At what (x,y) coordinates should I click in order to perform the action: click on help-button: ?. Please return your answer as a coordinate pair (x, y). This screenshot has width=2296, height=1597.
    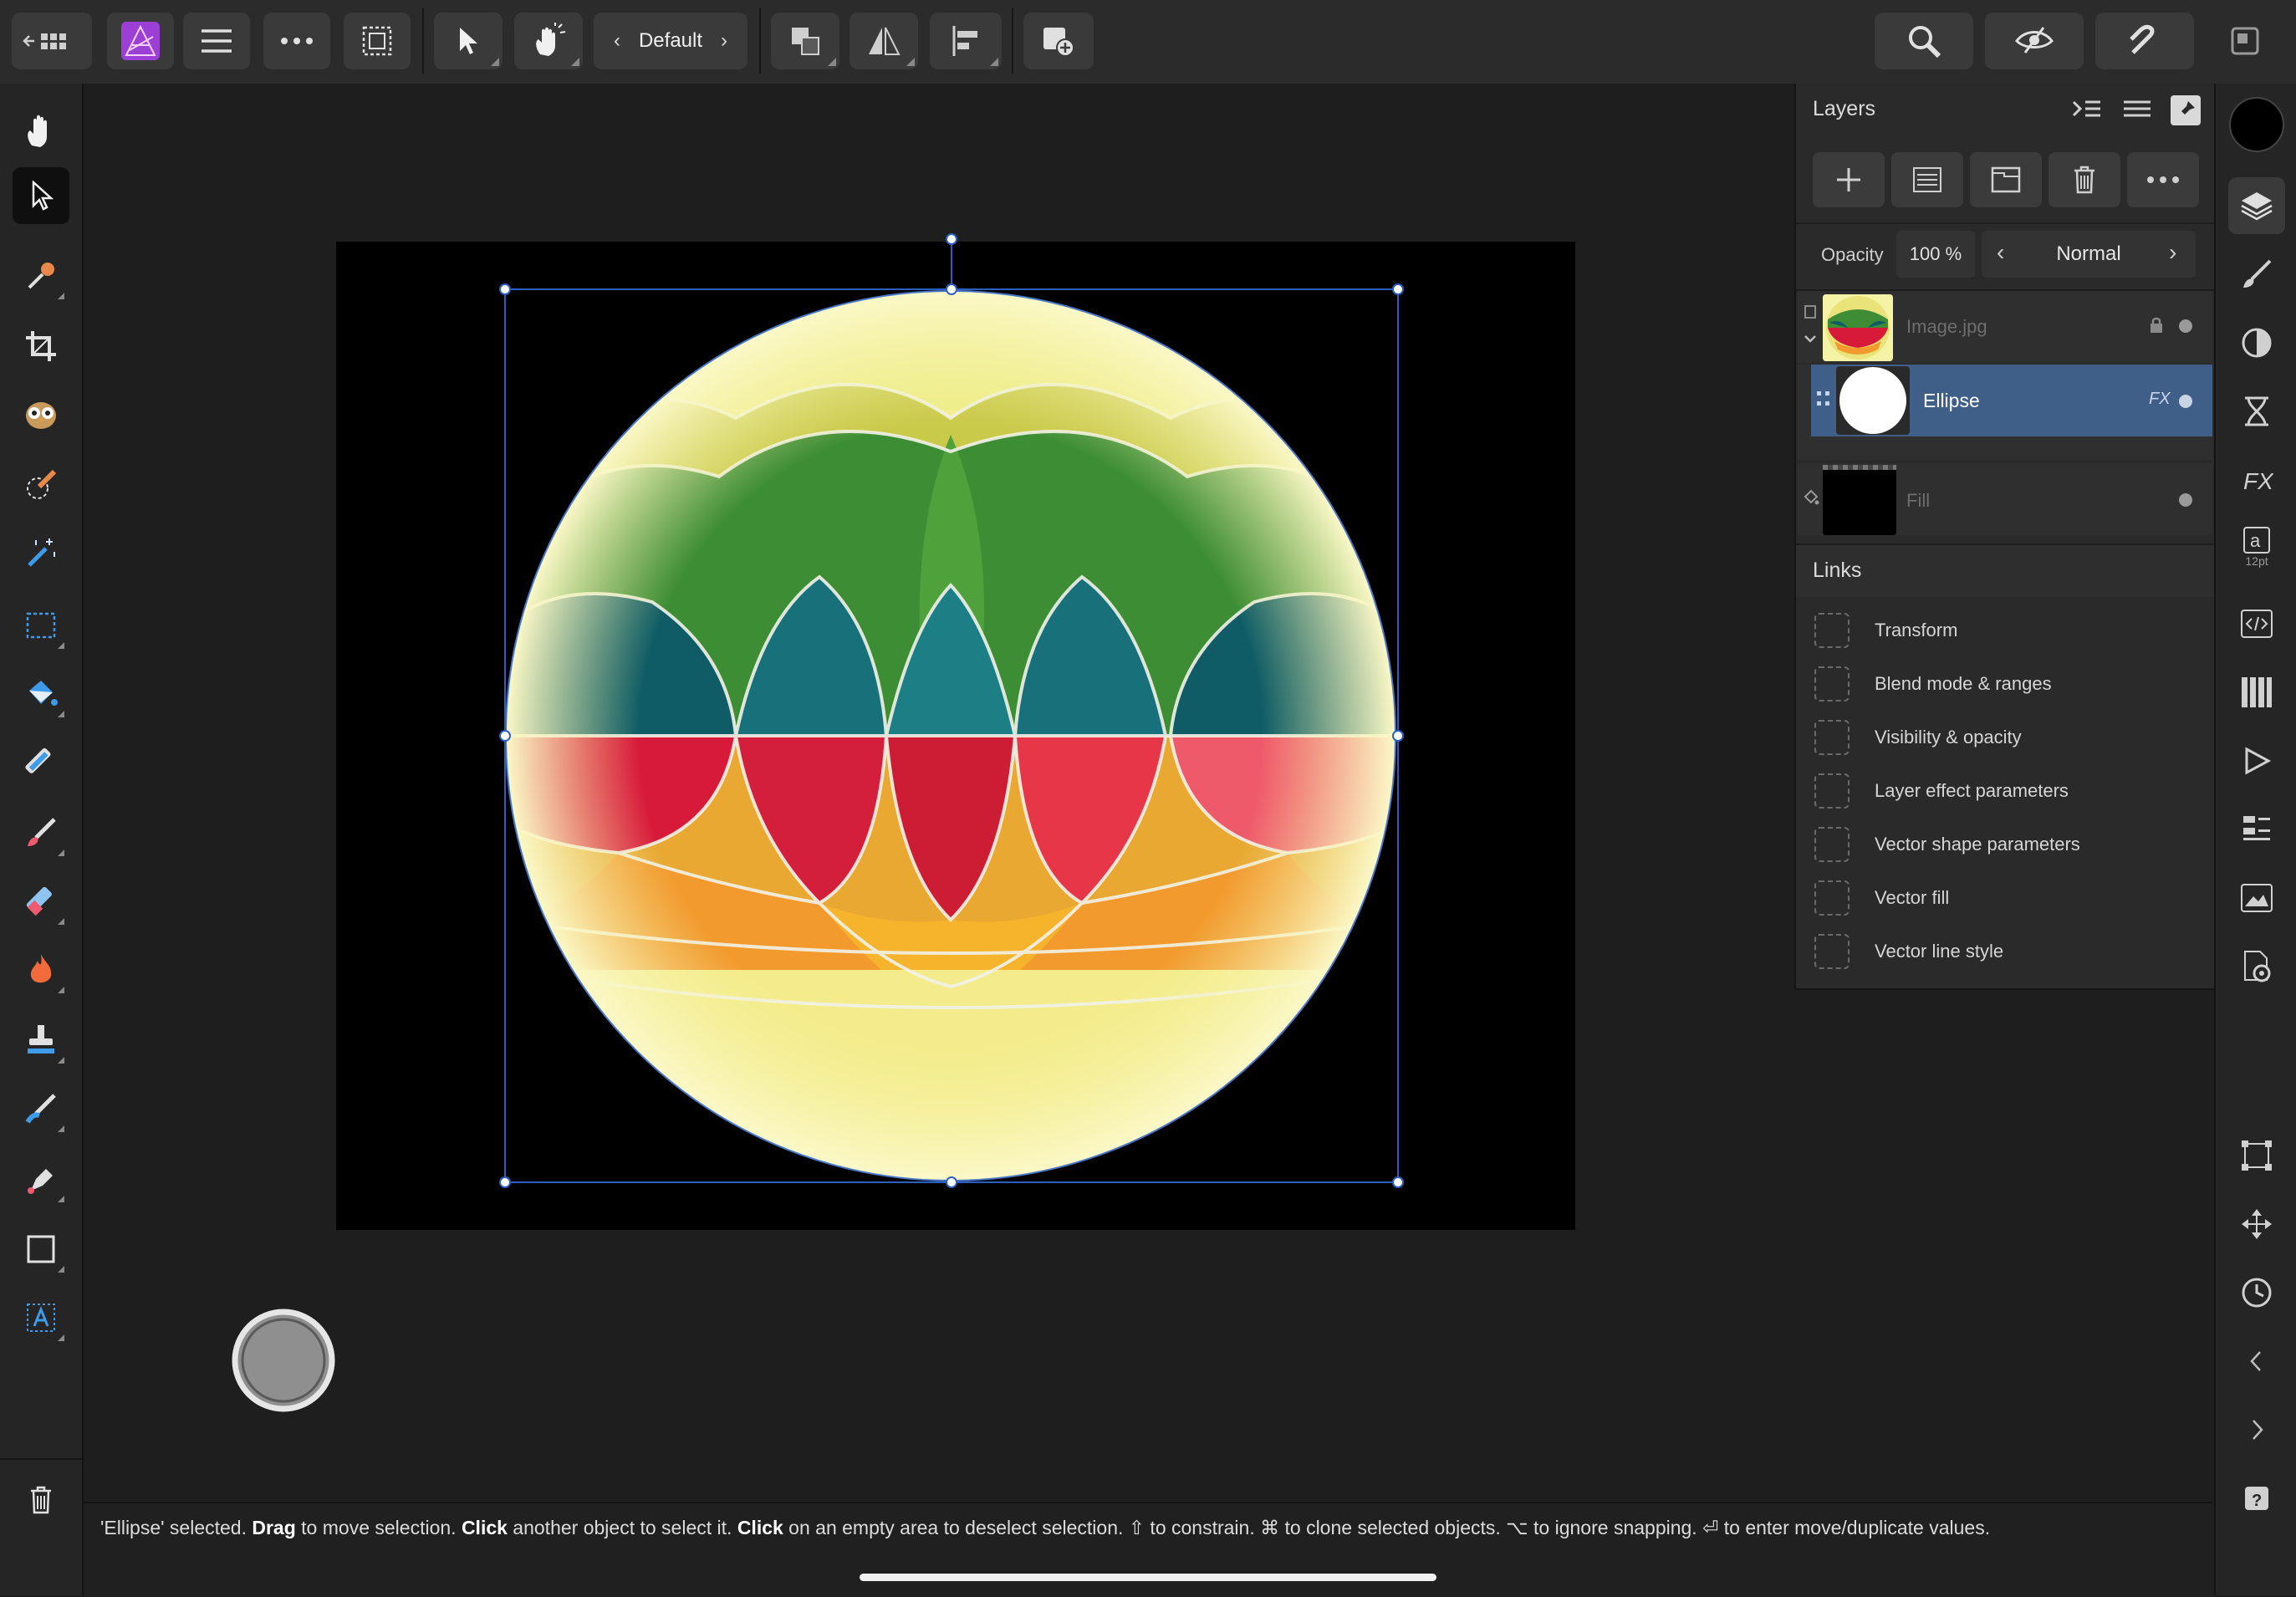
    Looking at the image, I should click on (2256, 1498).